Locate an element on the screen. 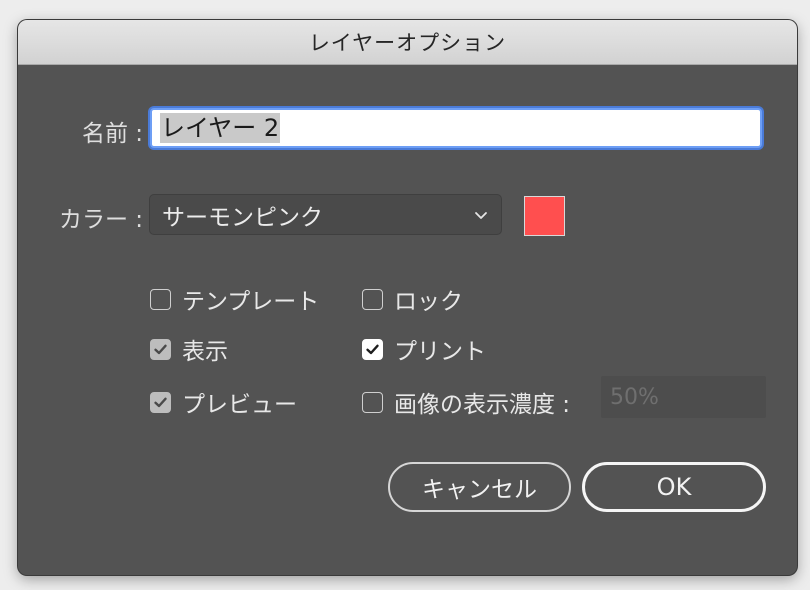  color-label: カラー : is located at coordinates (100, 220).